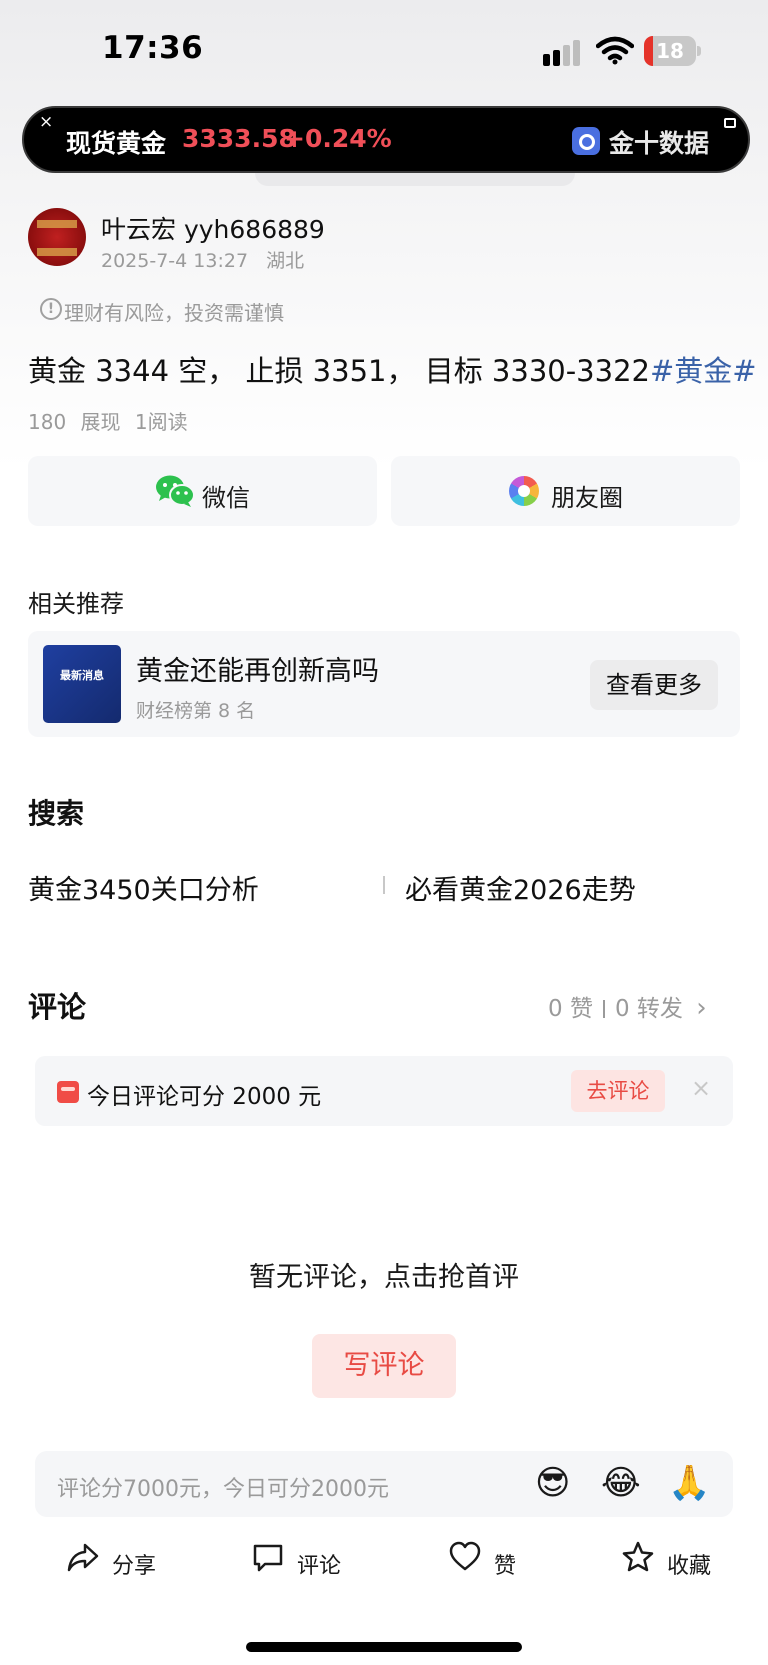 Image resolution: width=768 pixels, height=1665 pixels. What do you see at coordinates (648, 1009) in the screenshot?
I see `reposts-count: 0 转发` at bounding box center [648, 1009].